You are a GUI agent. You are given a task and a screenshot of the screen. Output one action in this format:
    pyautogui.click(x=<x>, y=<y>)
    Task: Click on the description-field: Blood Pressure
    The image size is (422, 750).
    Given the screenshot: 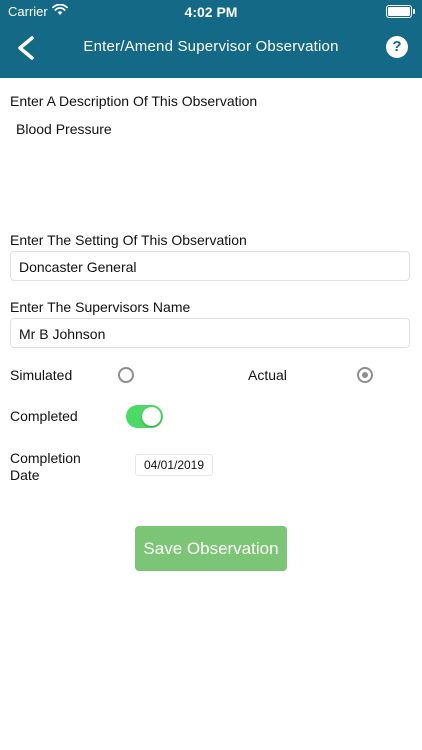 What is the action you would take?
    pyautogui.click(x=64, y=129)
    